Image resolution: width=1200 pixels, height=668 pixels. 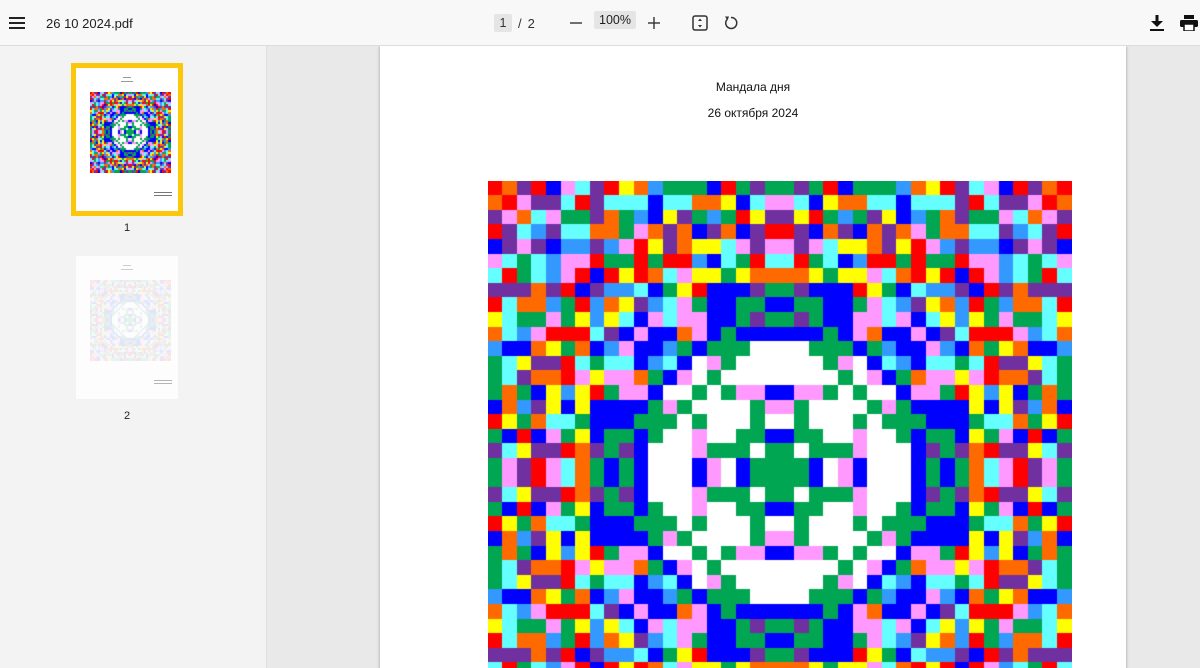 What do you see at coordinates (127, 416) in the screenshot?
I see `thumbnail-label: 2` at bounding box center [127, 416].